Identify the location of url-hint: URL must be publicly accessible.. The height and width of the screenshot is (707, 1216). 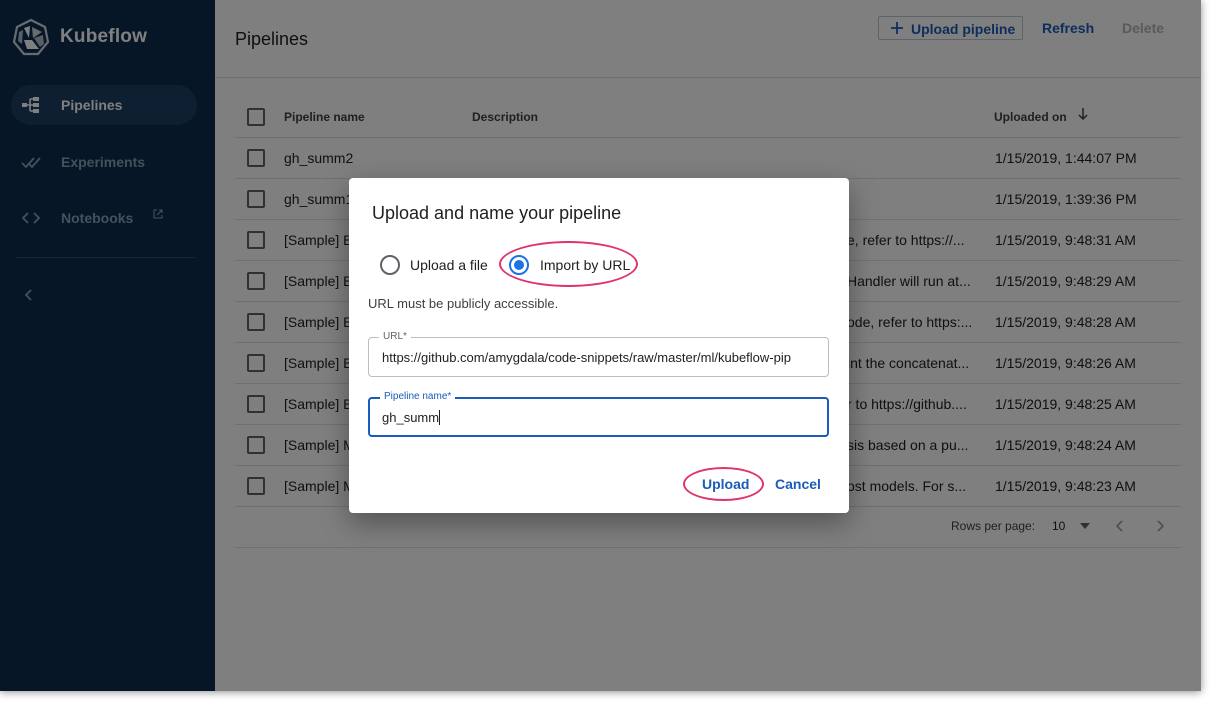
(463, 303).